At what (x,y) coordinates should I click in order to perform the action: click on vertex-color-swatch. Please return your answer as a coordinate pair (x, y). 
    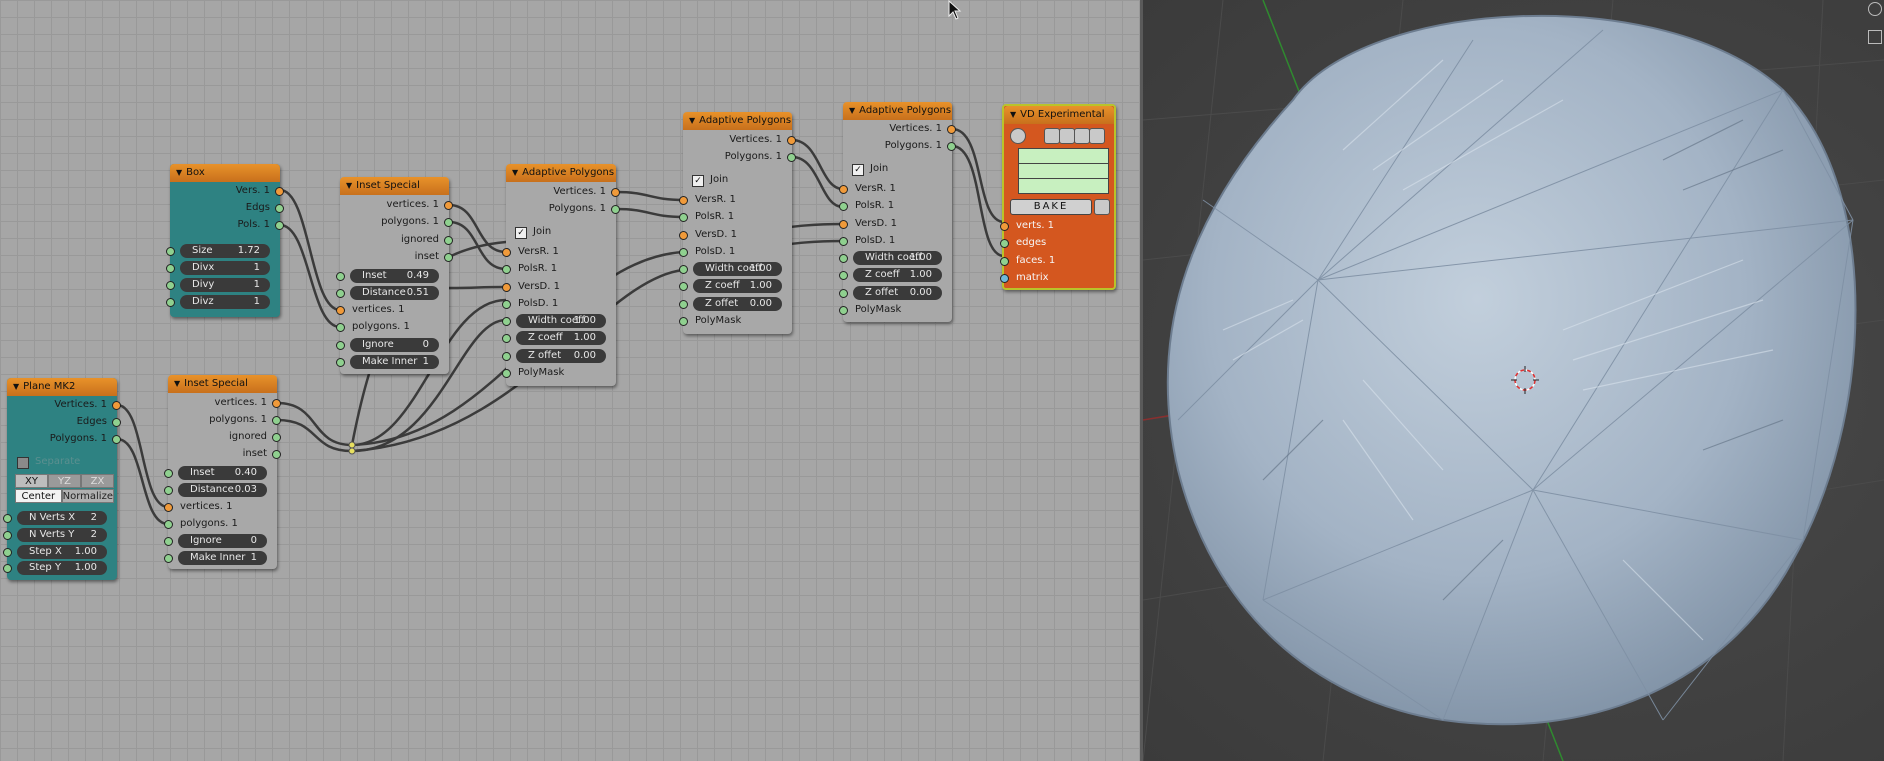
    Looking at the image, I should click on (1063, 156).